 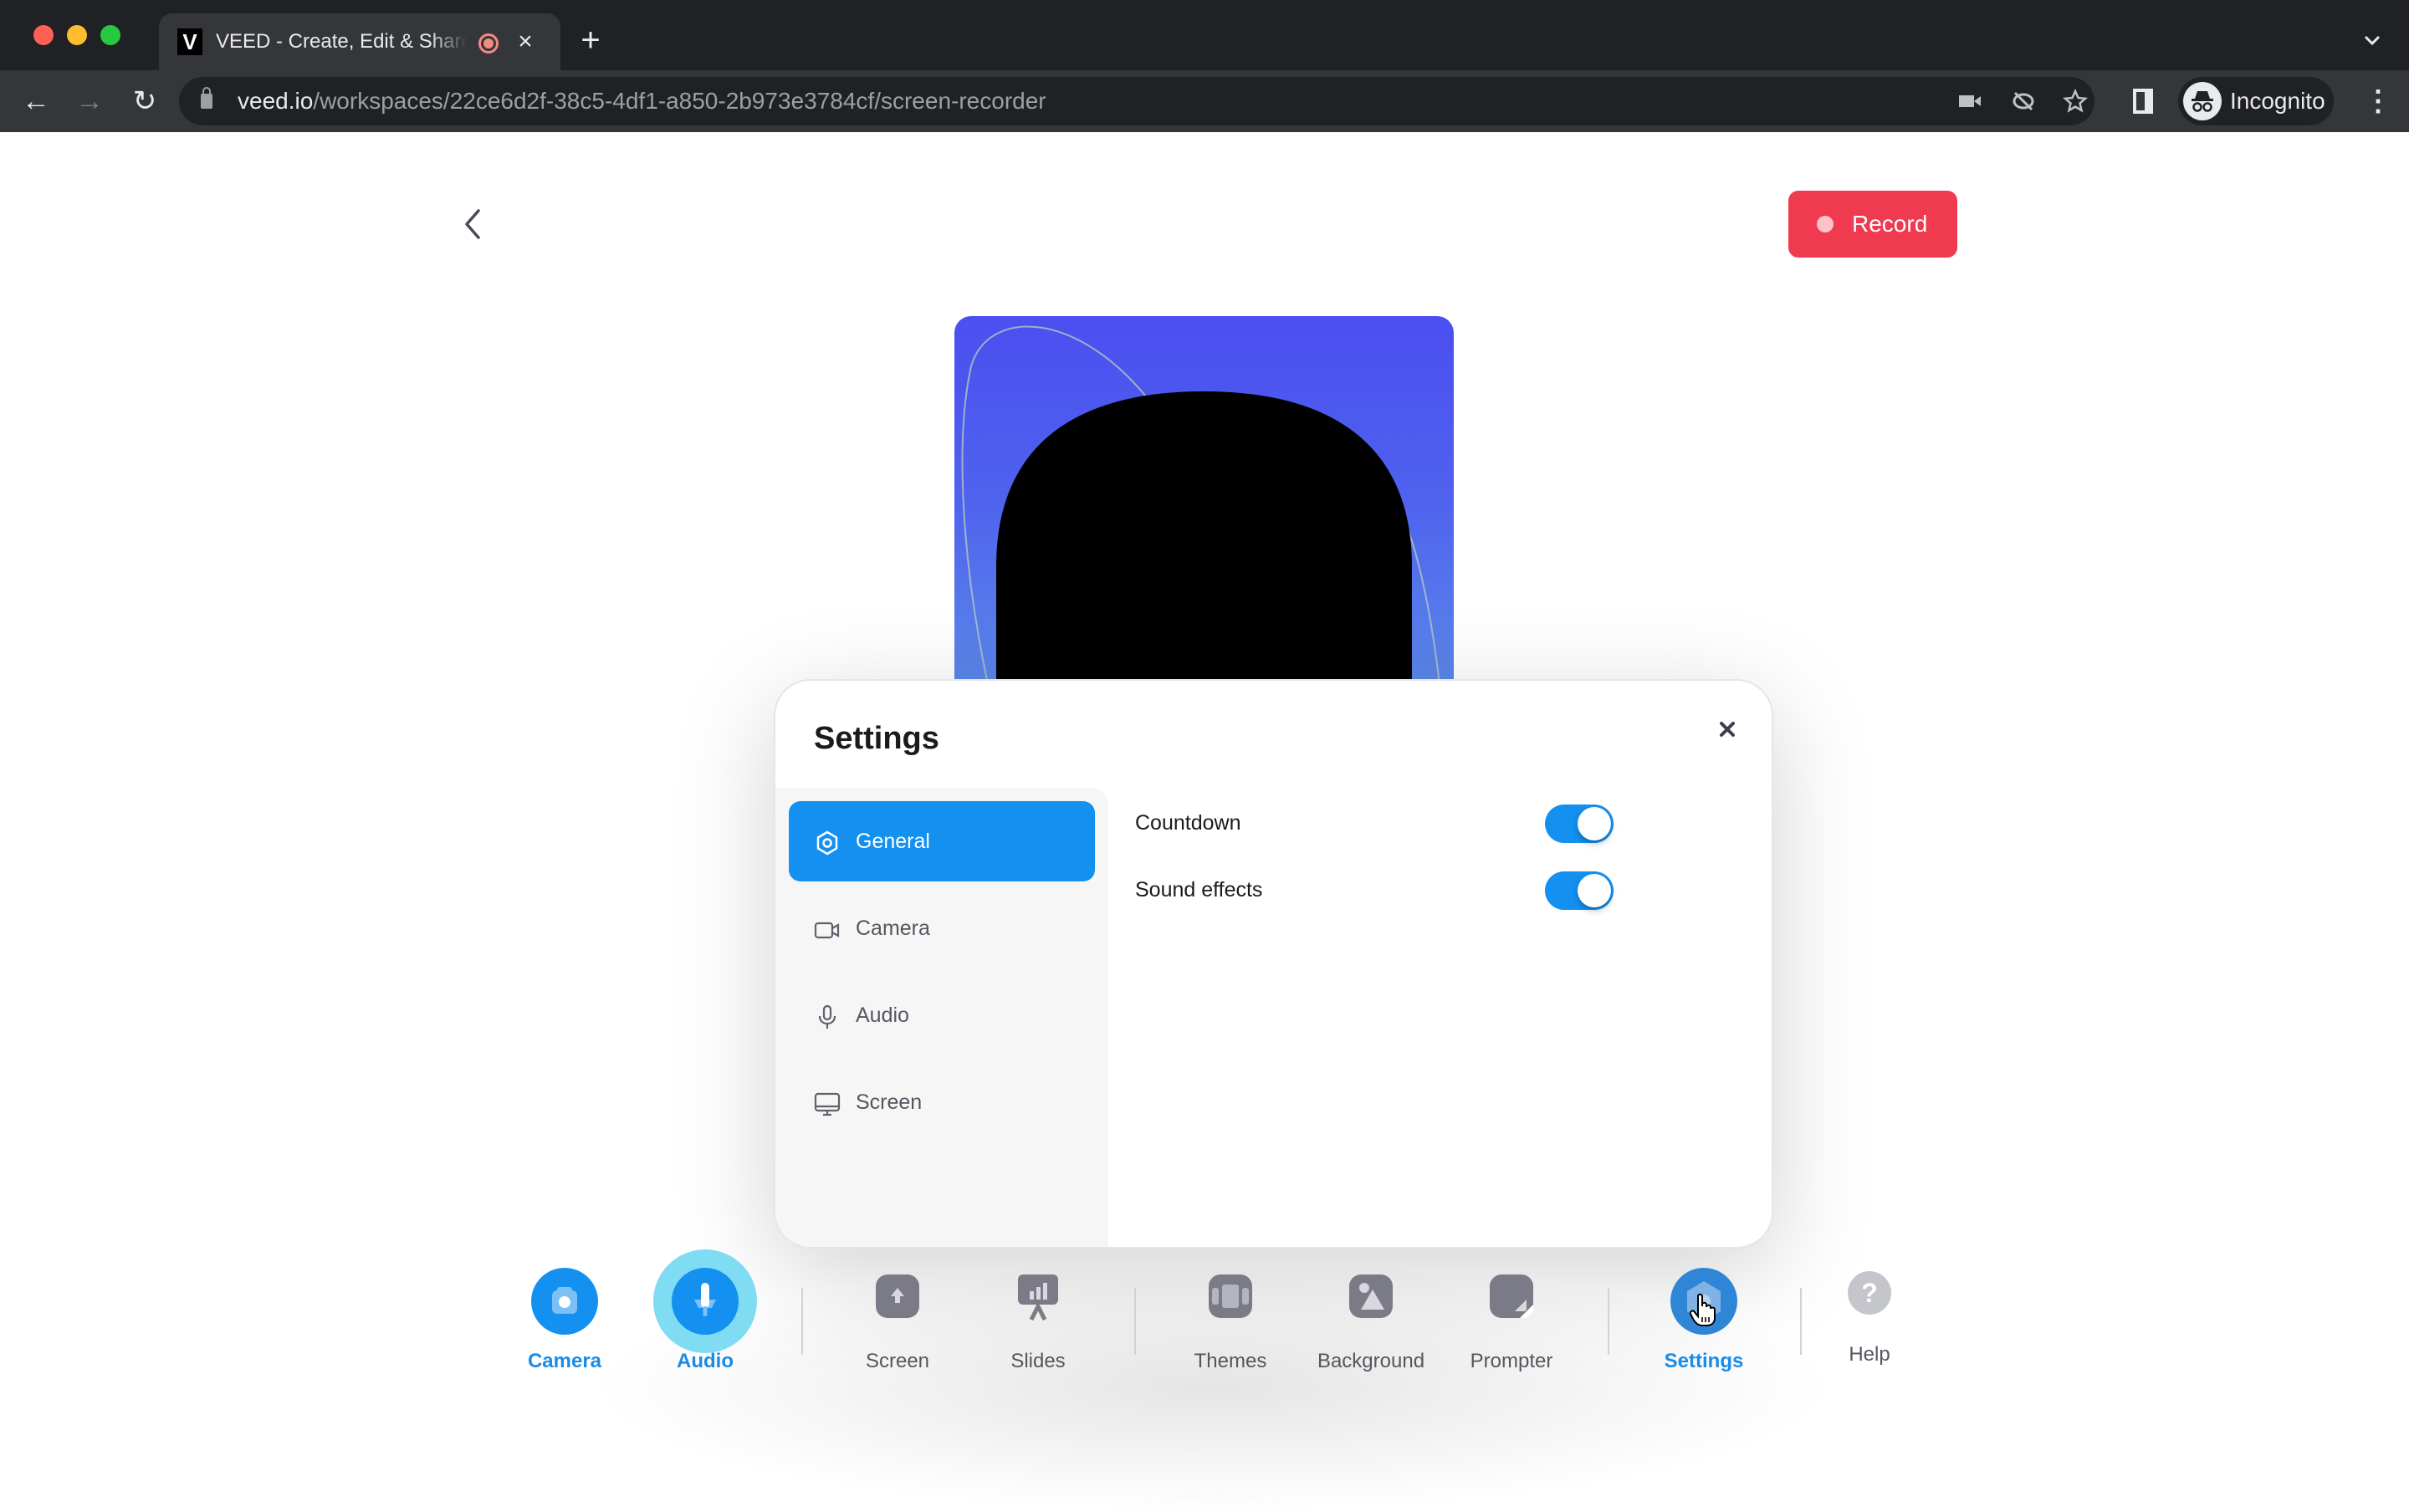 What do you see at coordinates (889, 1102) in the screenshot?
I see `sidebar-item-label: Screen` at bounding box center [889, 1102].